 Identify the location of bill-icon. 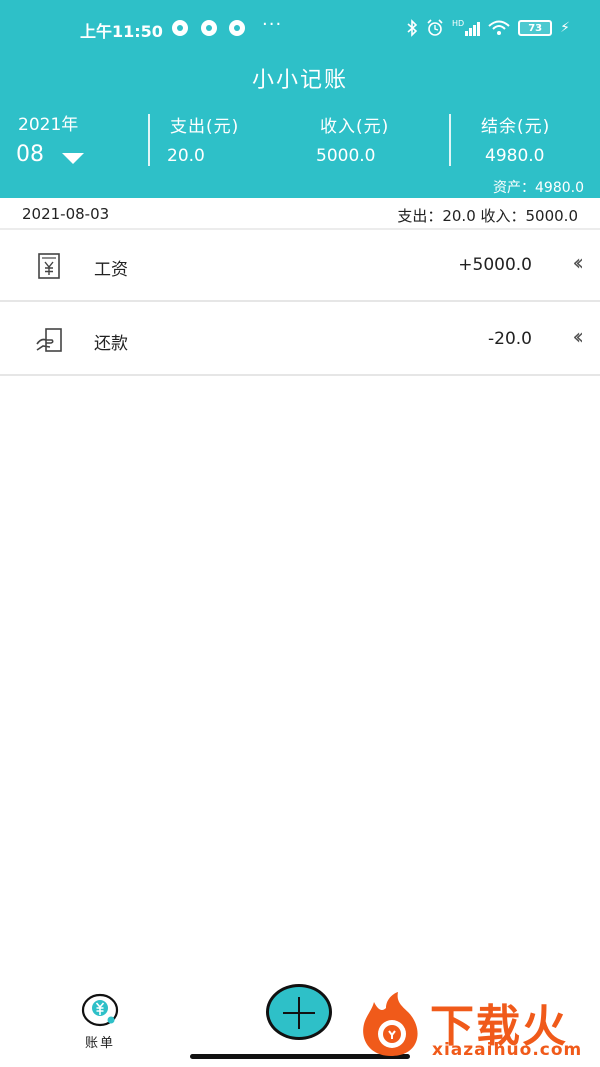
(100, 1010).